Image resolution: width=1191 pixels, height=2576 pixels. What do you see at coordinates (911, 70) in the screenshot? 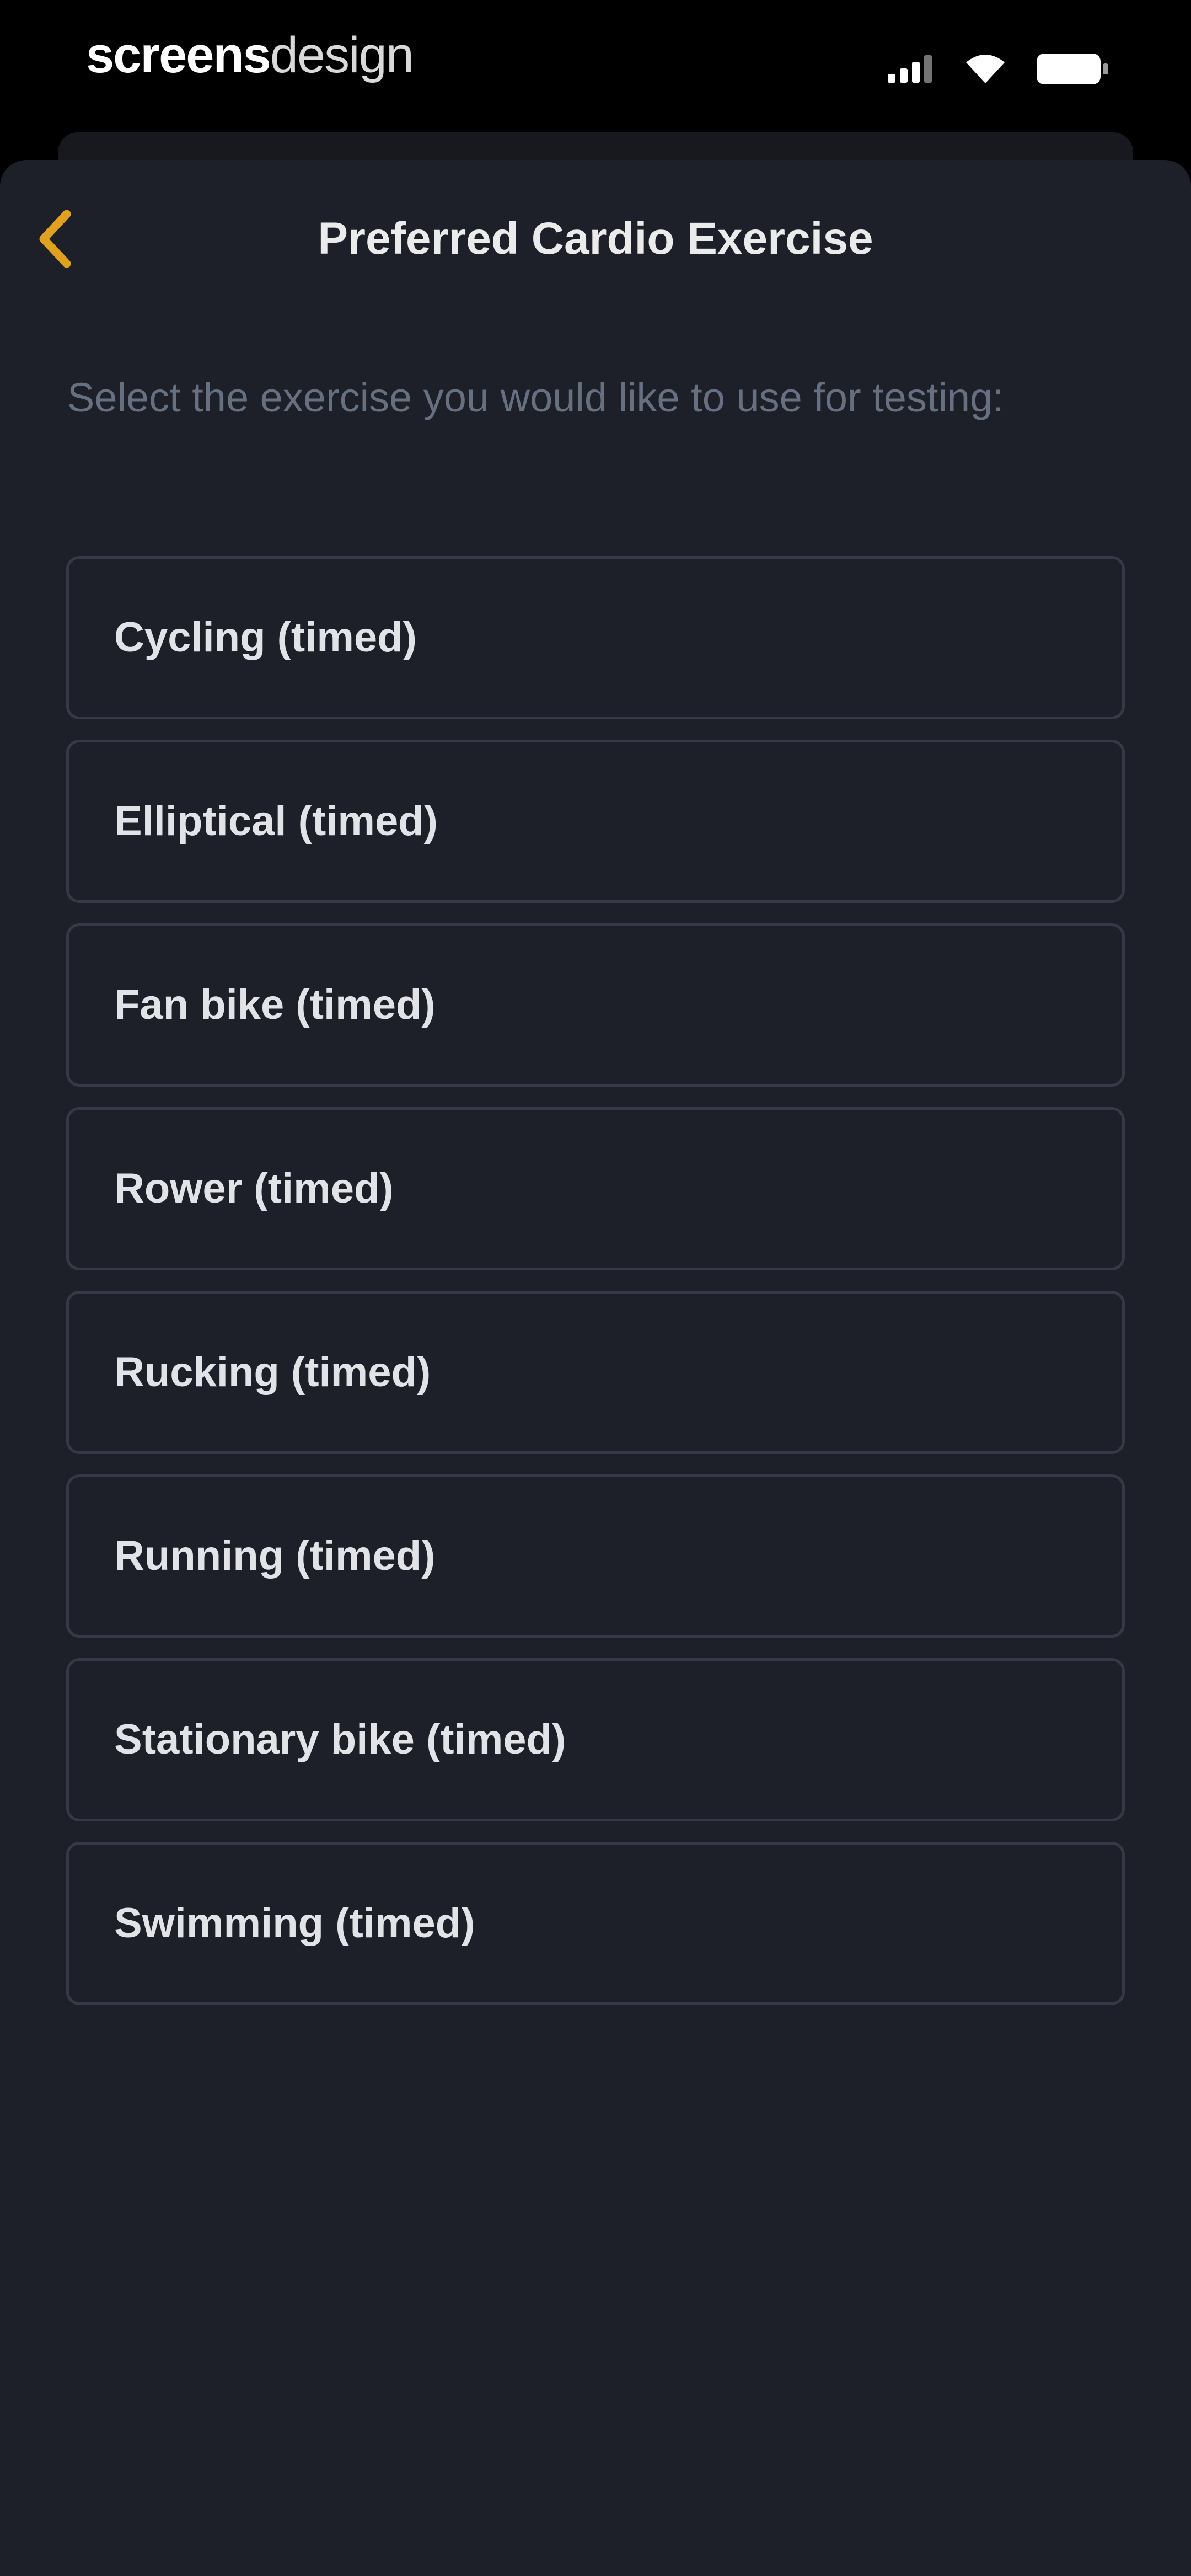
I see `signal-icon` at bounding box center [911, 70].